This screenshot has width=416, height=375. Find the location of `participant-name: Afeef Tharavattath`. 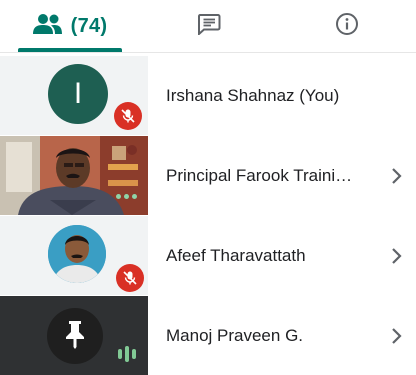

participant-name: Afeef Tharavattath is located at coordinates (236, 255).